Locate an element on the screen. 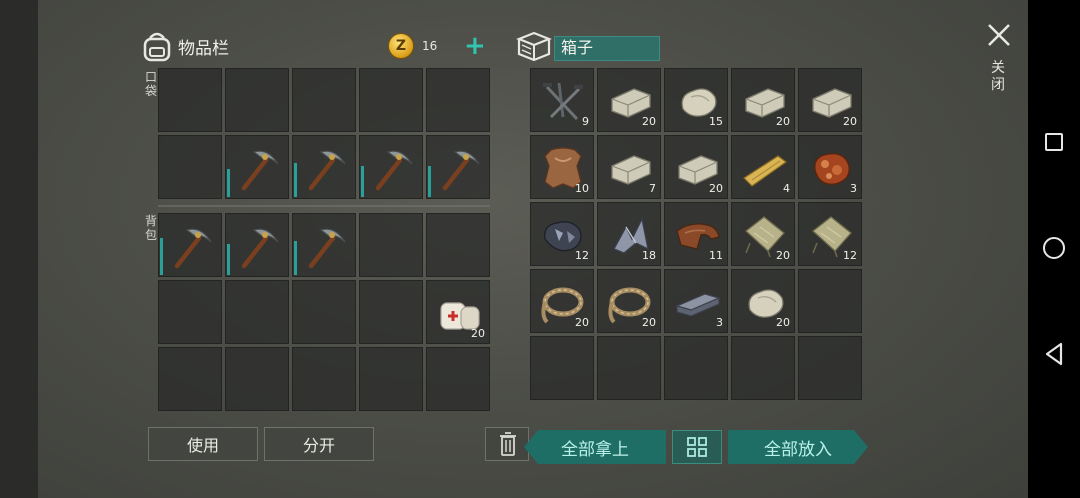  item-quantity: 7 is located at coordinates (652, 188).